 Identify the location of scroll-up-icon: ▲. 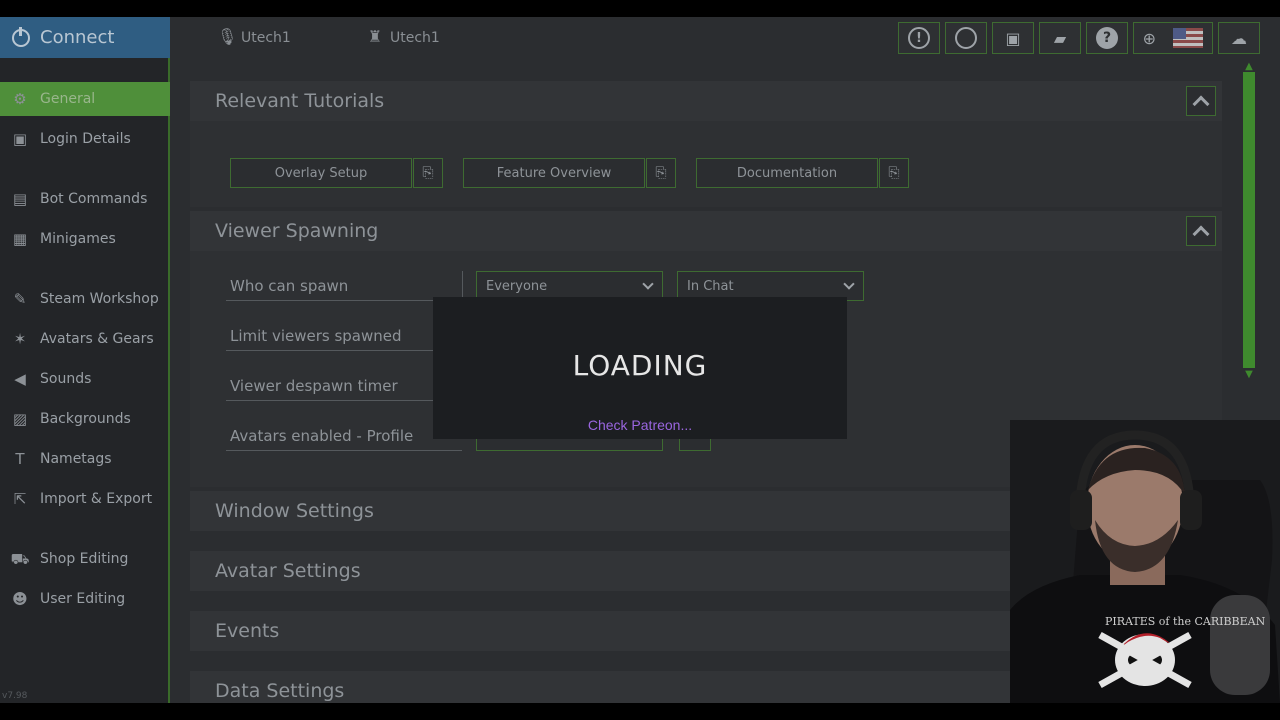
(1249, 67).